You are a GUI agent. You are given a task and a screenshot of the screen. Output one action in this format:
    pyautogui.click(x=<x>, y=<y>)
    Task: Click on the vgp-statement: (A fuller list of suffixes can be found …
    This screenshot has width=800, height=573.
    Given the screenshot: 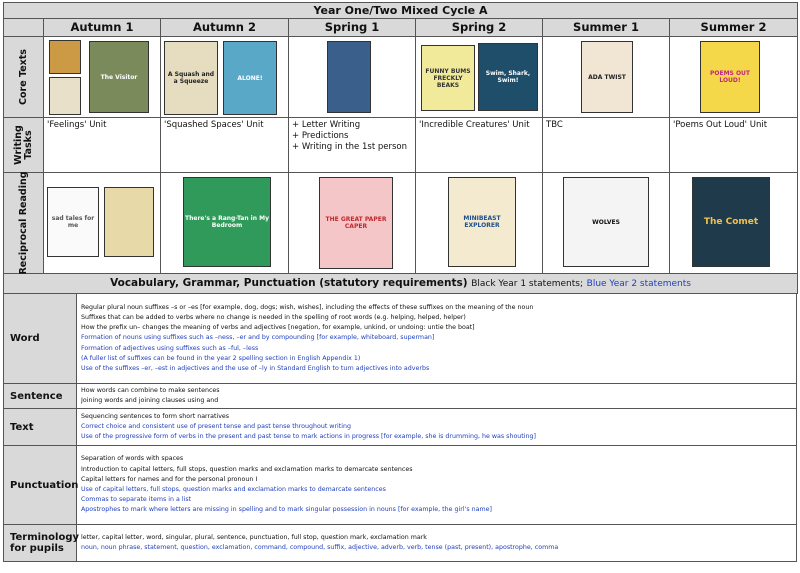 What is the action you would take?
    pyautogui.click(x=221, y=358)
    